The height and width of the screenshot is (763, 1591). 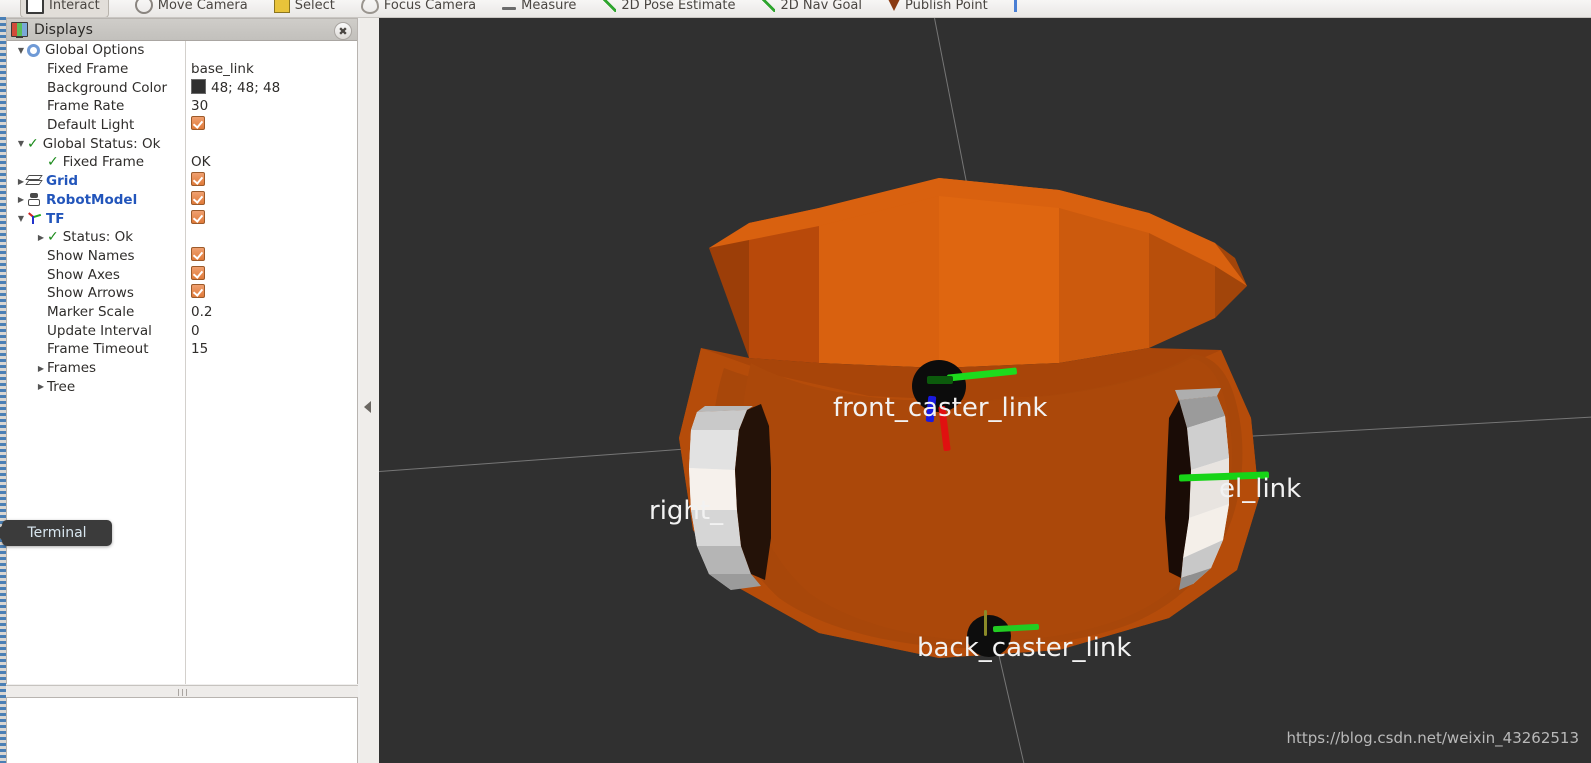 I want to click on tf-axes-icon, so click(x=34, y=218).